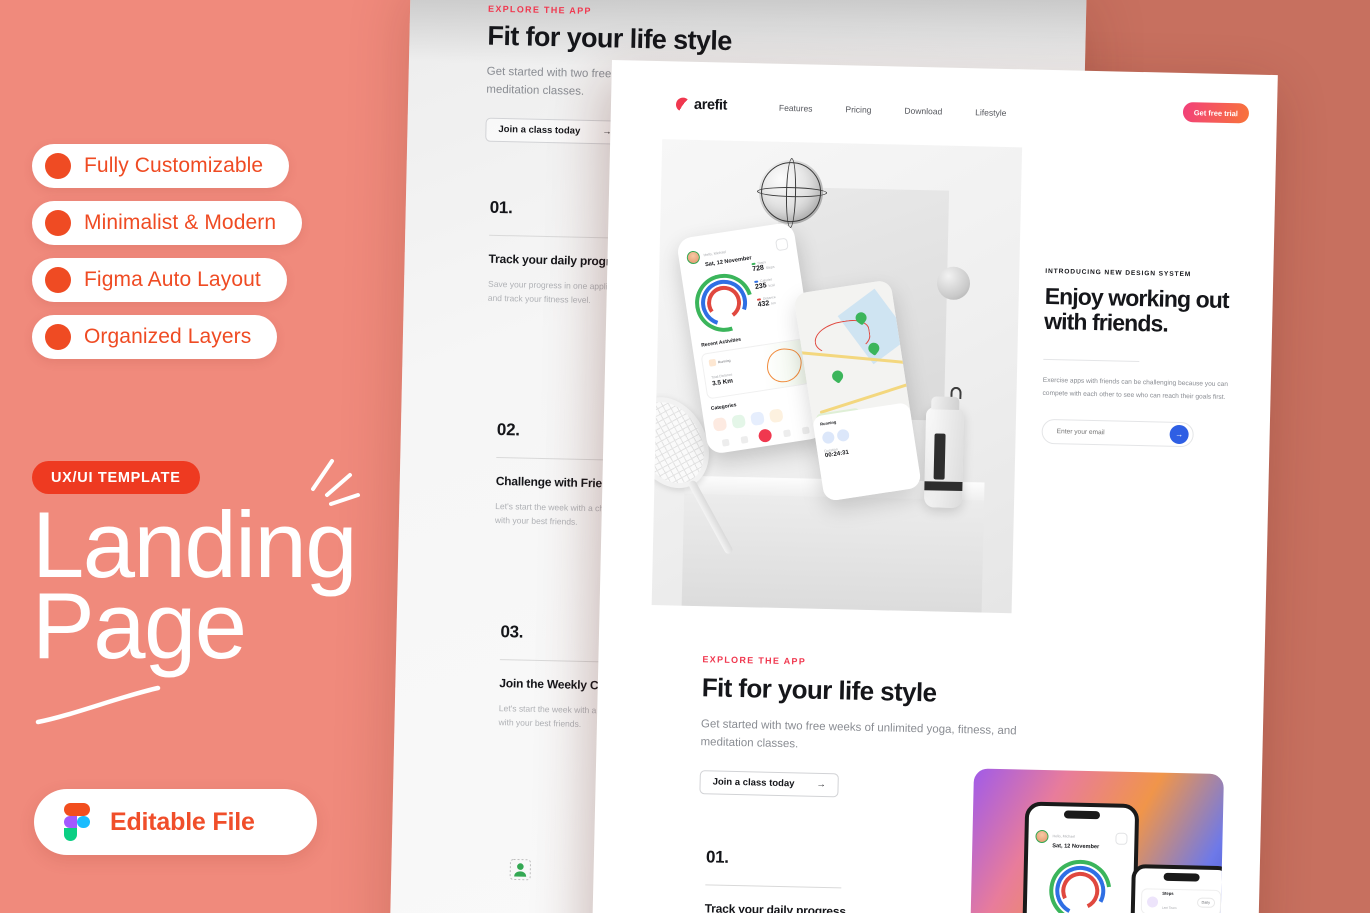 The width and height of the screenshot is (1370, 913). Describe the element at coordinates (944, 447) in the screenshot. I see `shaker-bottle-icon` at that location.